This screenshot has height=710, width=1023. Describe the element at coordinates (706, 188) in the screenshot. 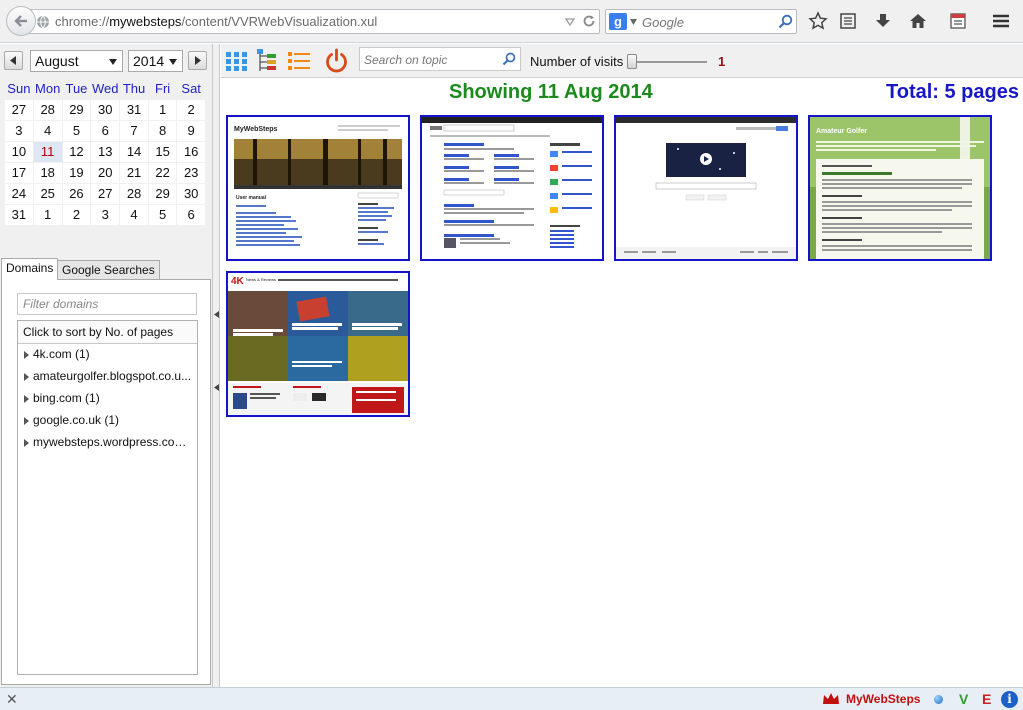

I see `page-thumbnail-google` at that location.